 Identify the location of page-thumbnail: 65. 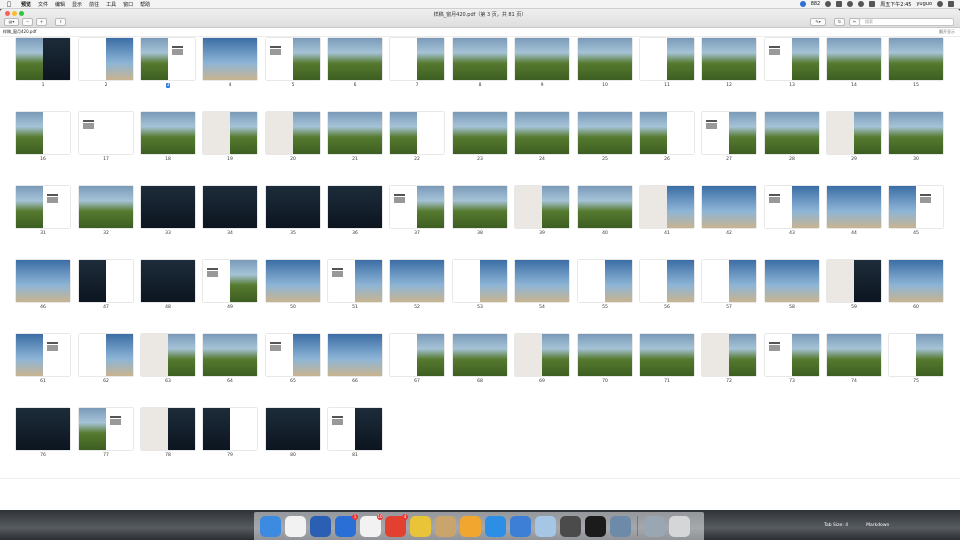
(293, 359).